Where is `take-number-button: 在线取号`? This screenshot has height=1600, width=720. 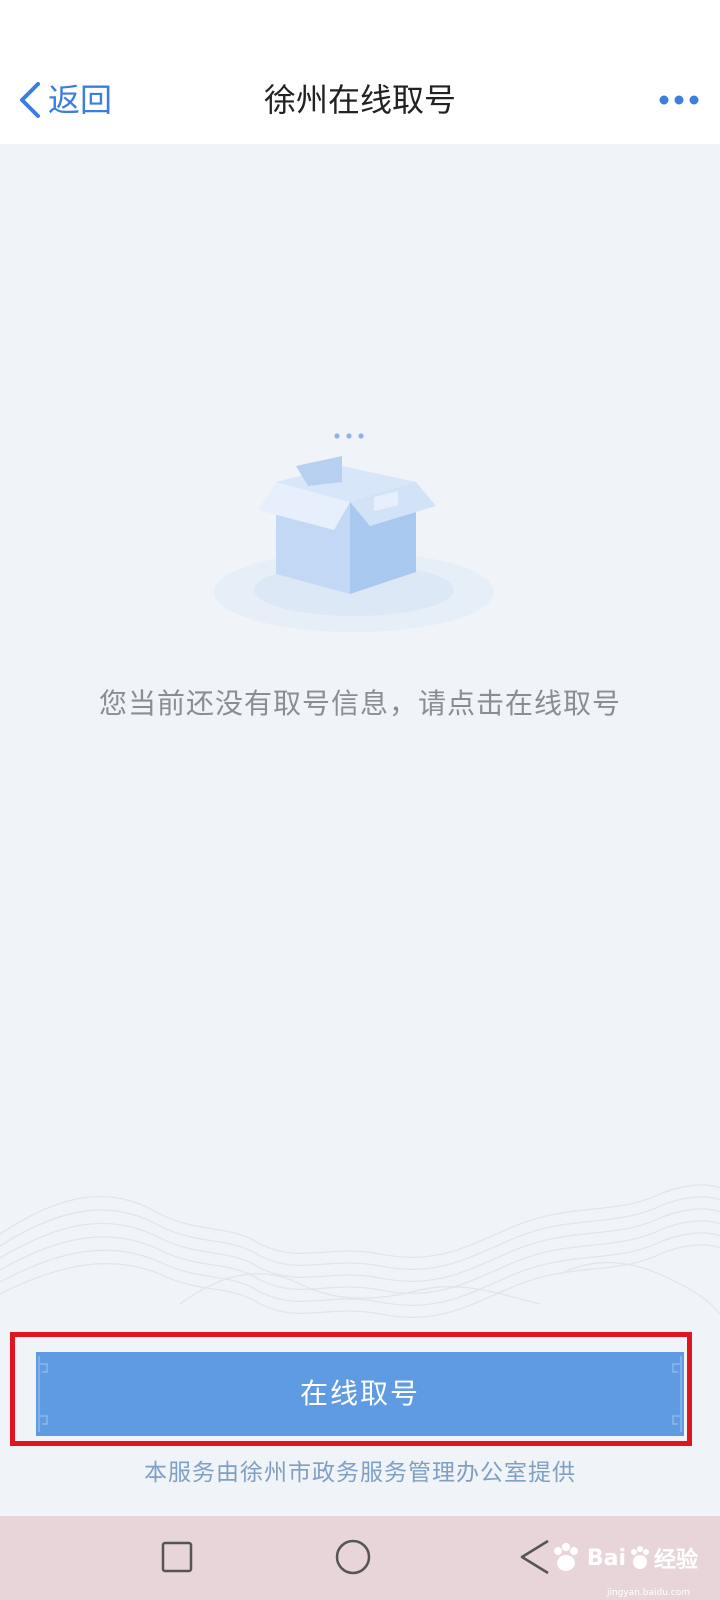
take-number-button: 在线取号 is located at coordinates (360, 1394).